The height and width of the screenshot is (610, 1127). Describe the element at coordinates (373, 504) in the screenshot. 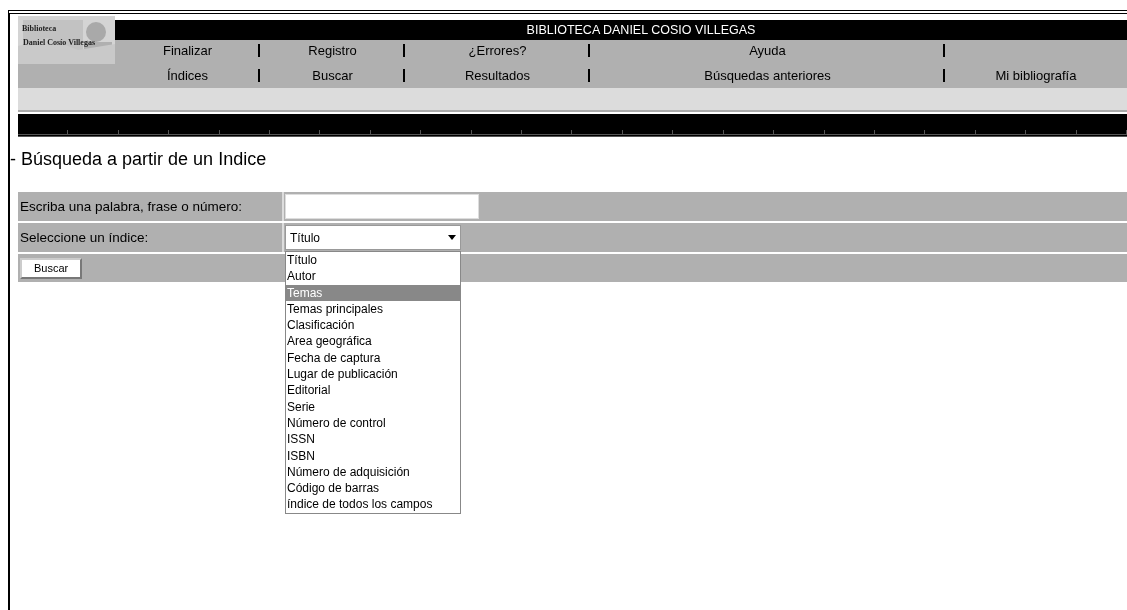

I see `dropdown-option: índice de todos los campos` at that location.